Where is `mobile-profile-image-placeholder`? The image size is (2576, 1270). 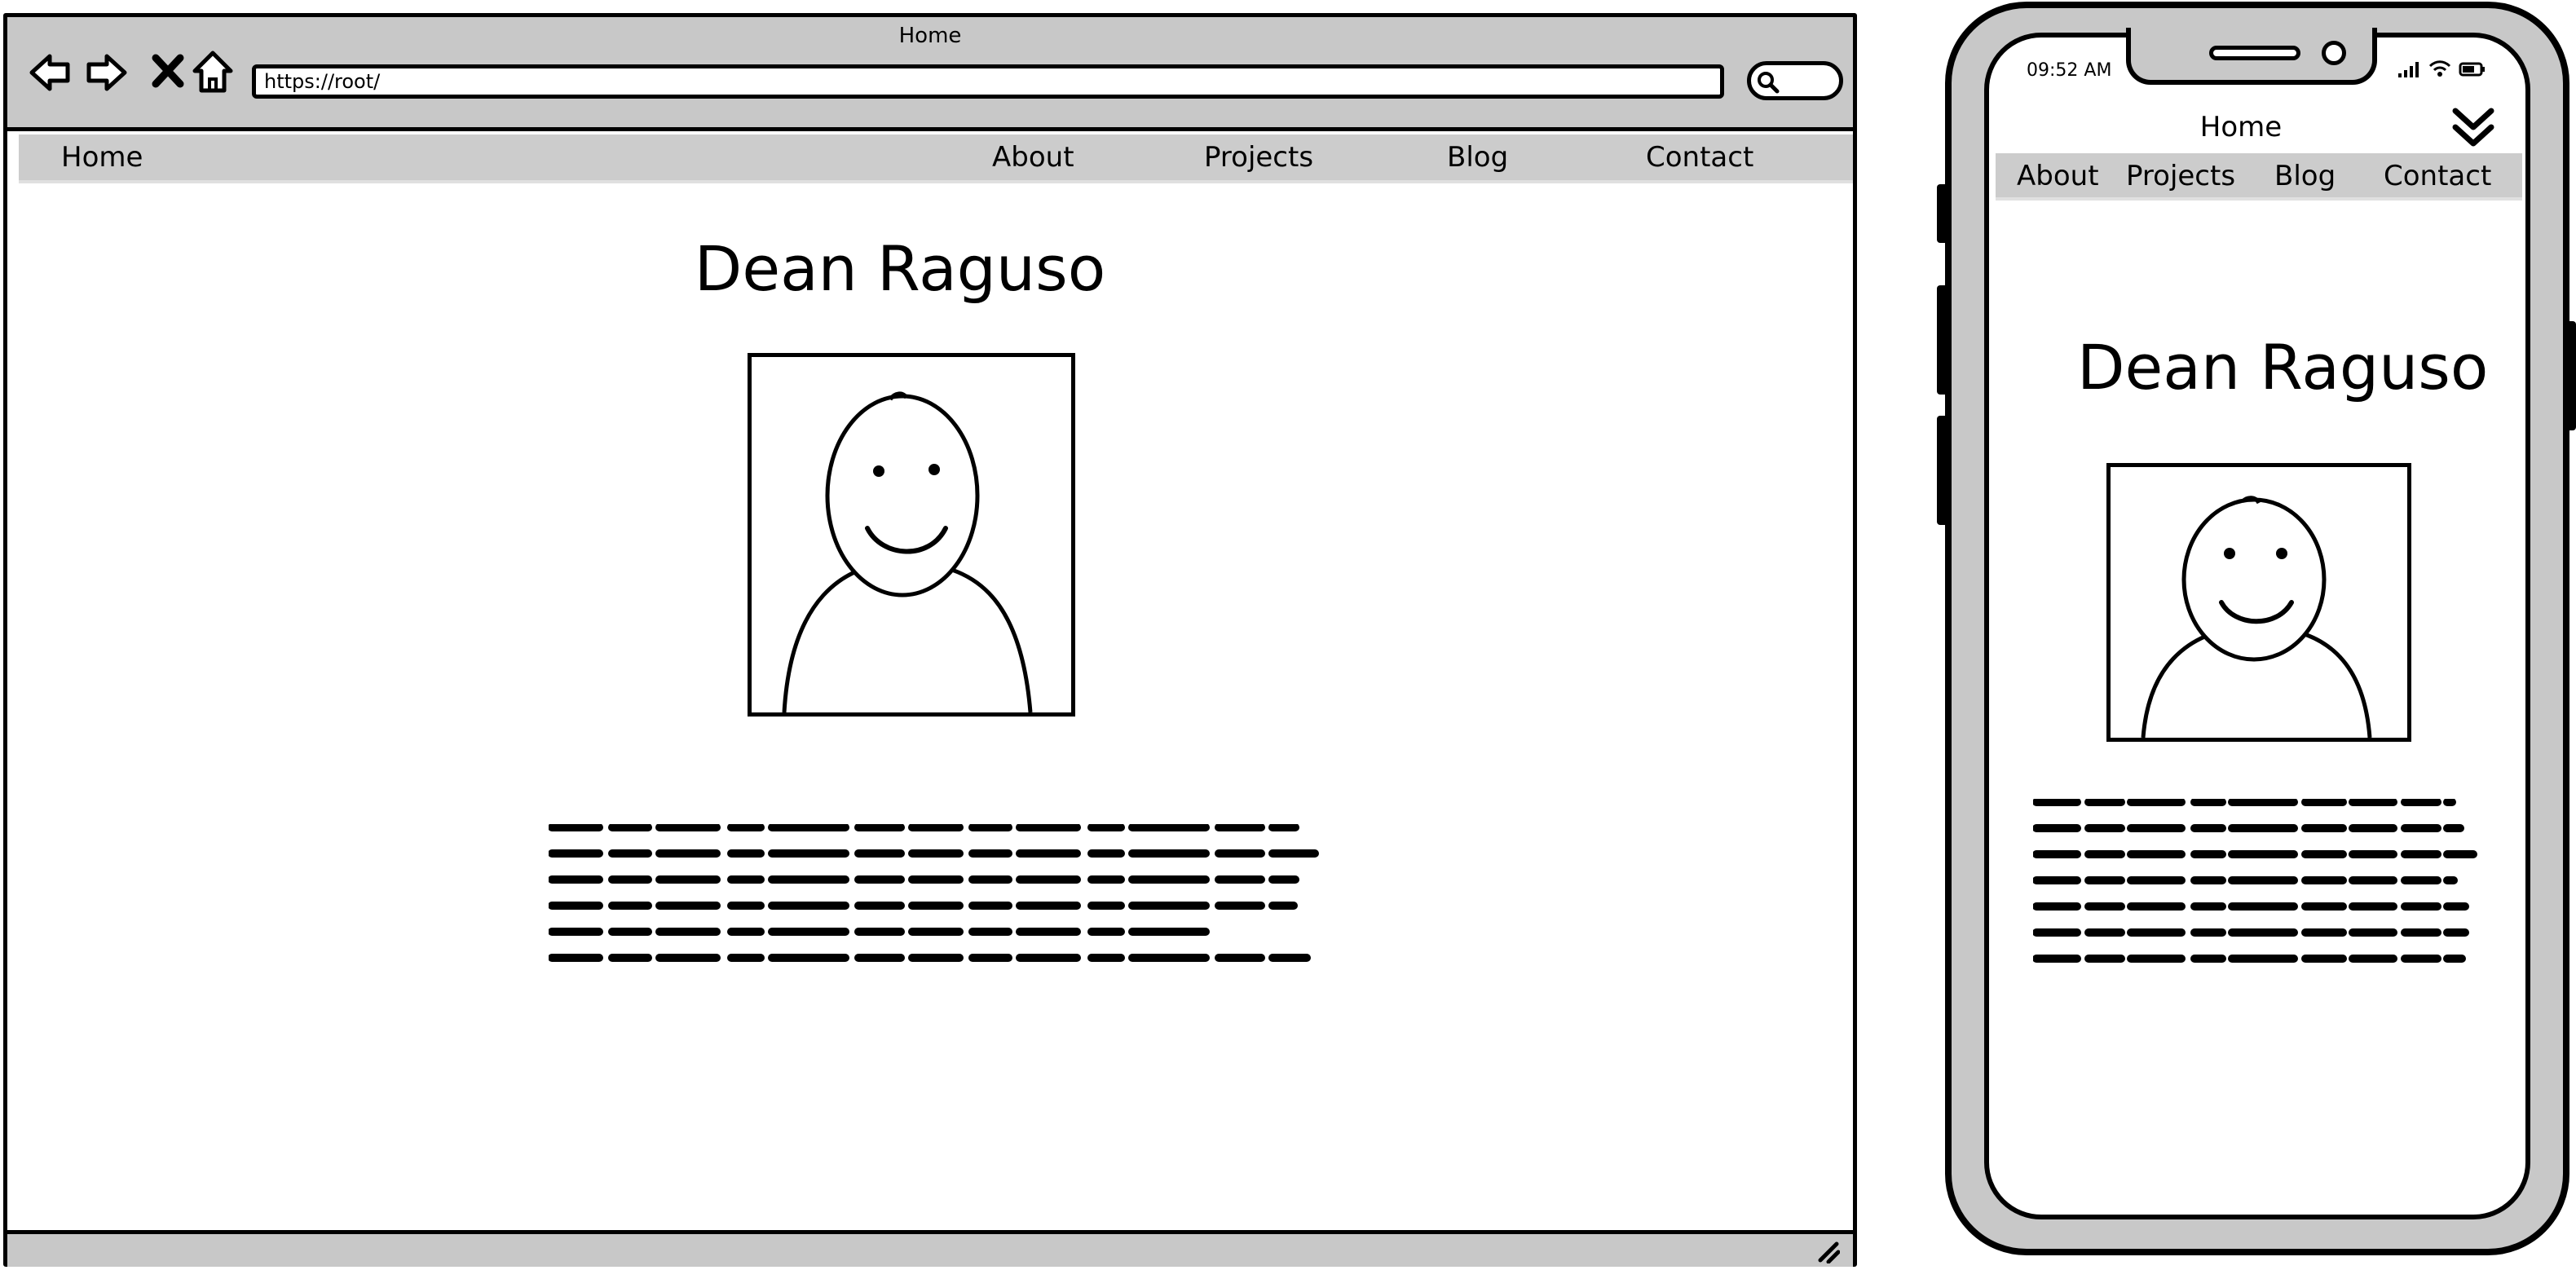 mobile-profile-image-placeholder is located at coordinates (2258, 602).